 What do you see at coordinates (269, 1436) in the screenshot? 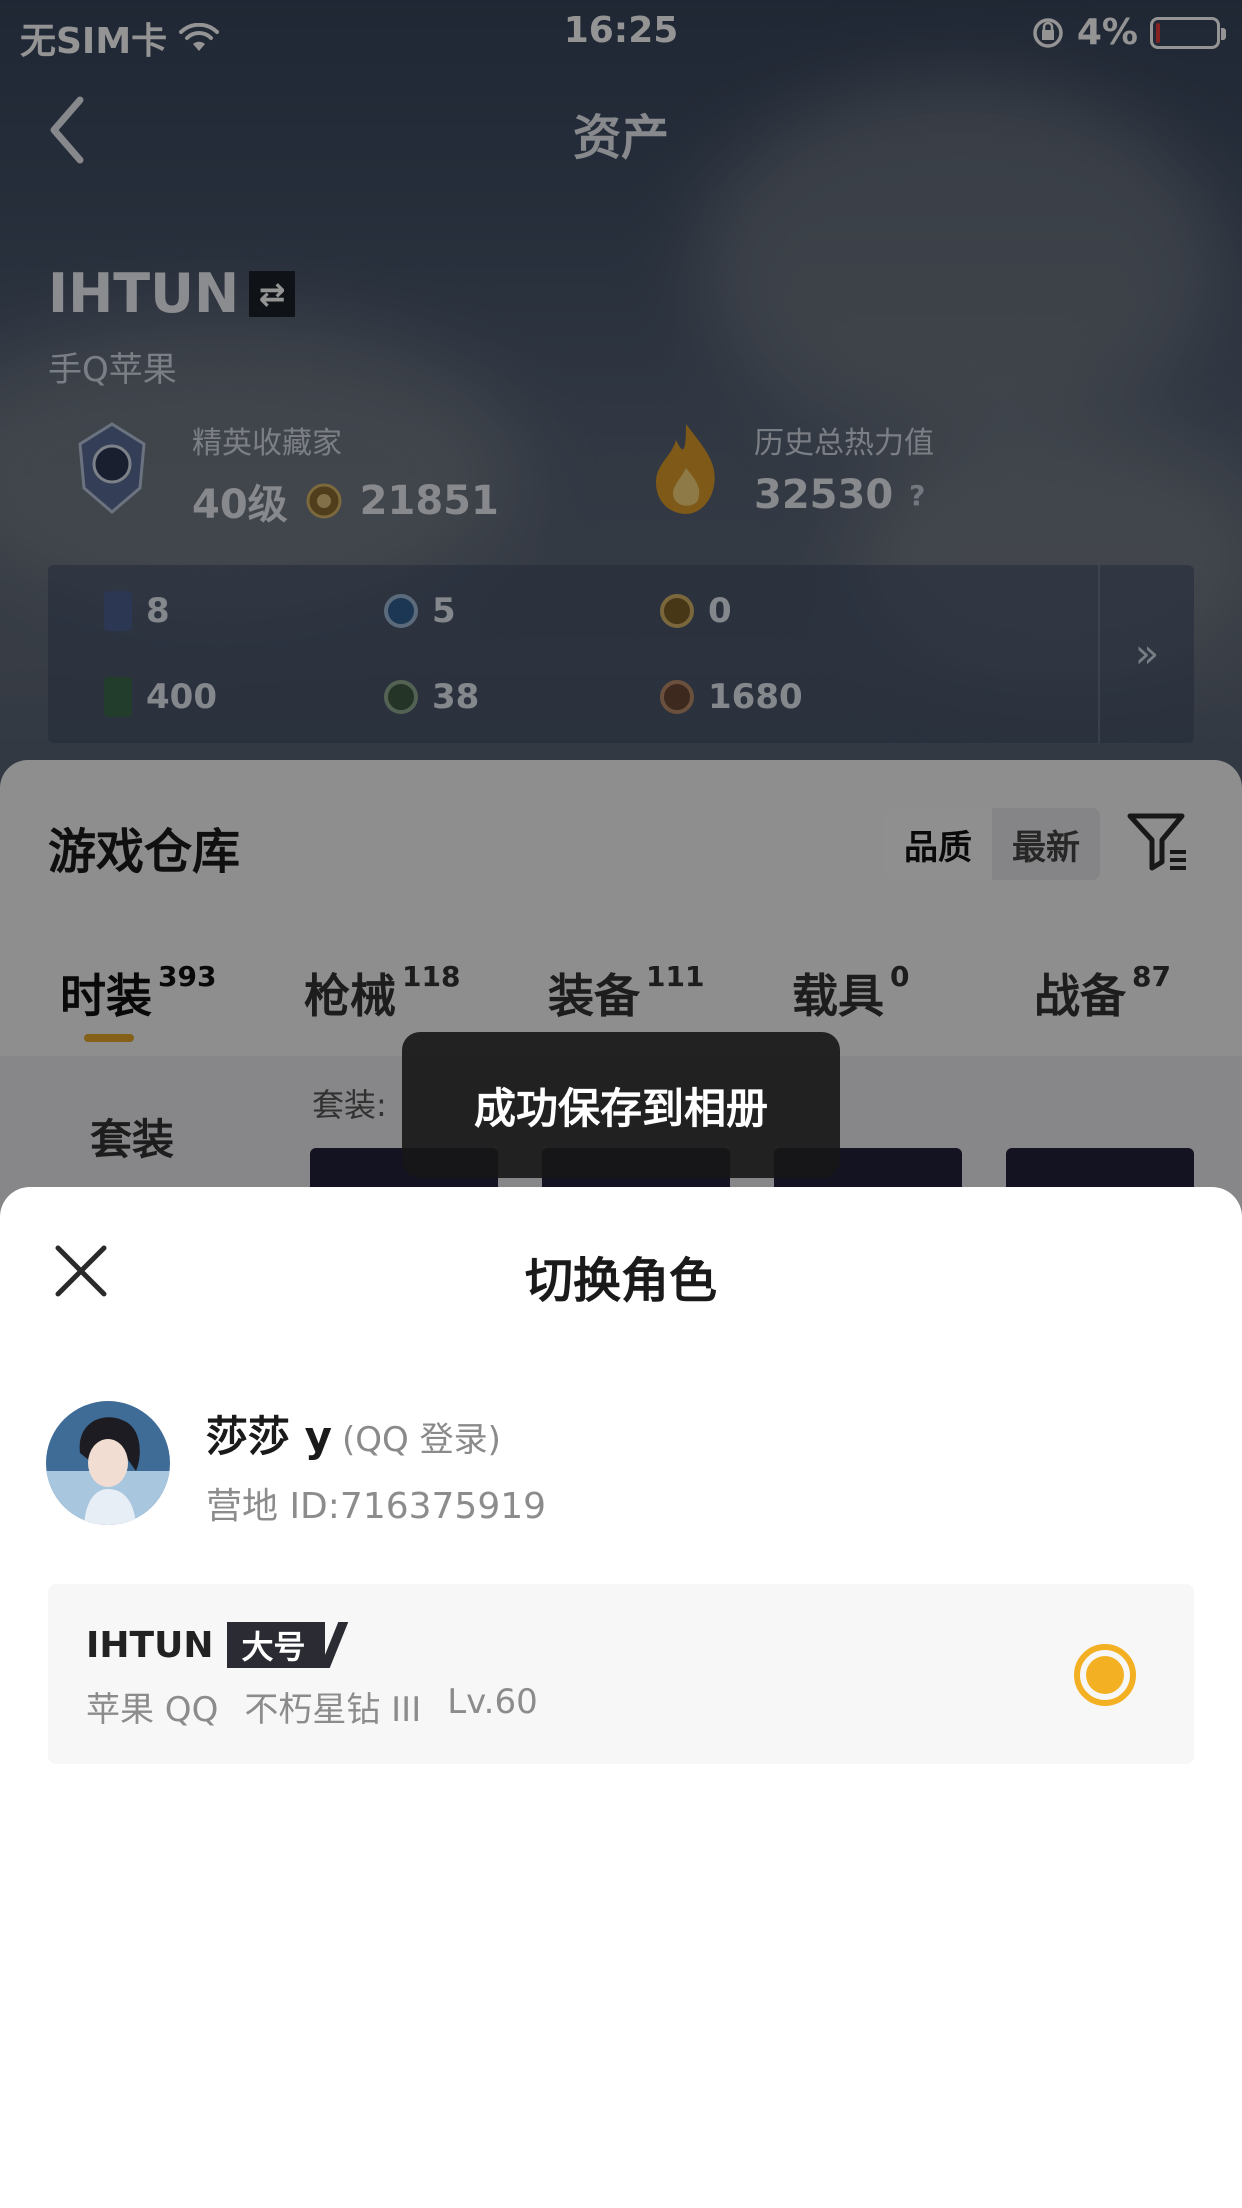
I see `account-name: 莎莎 y` at bounding box center [269, 1436].